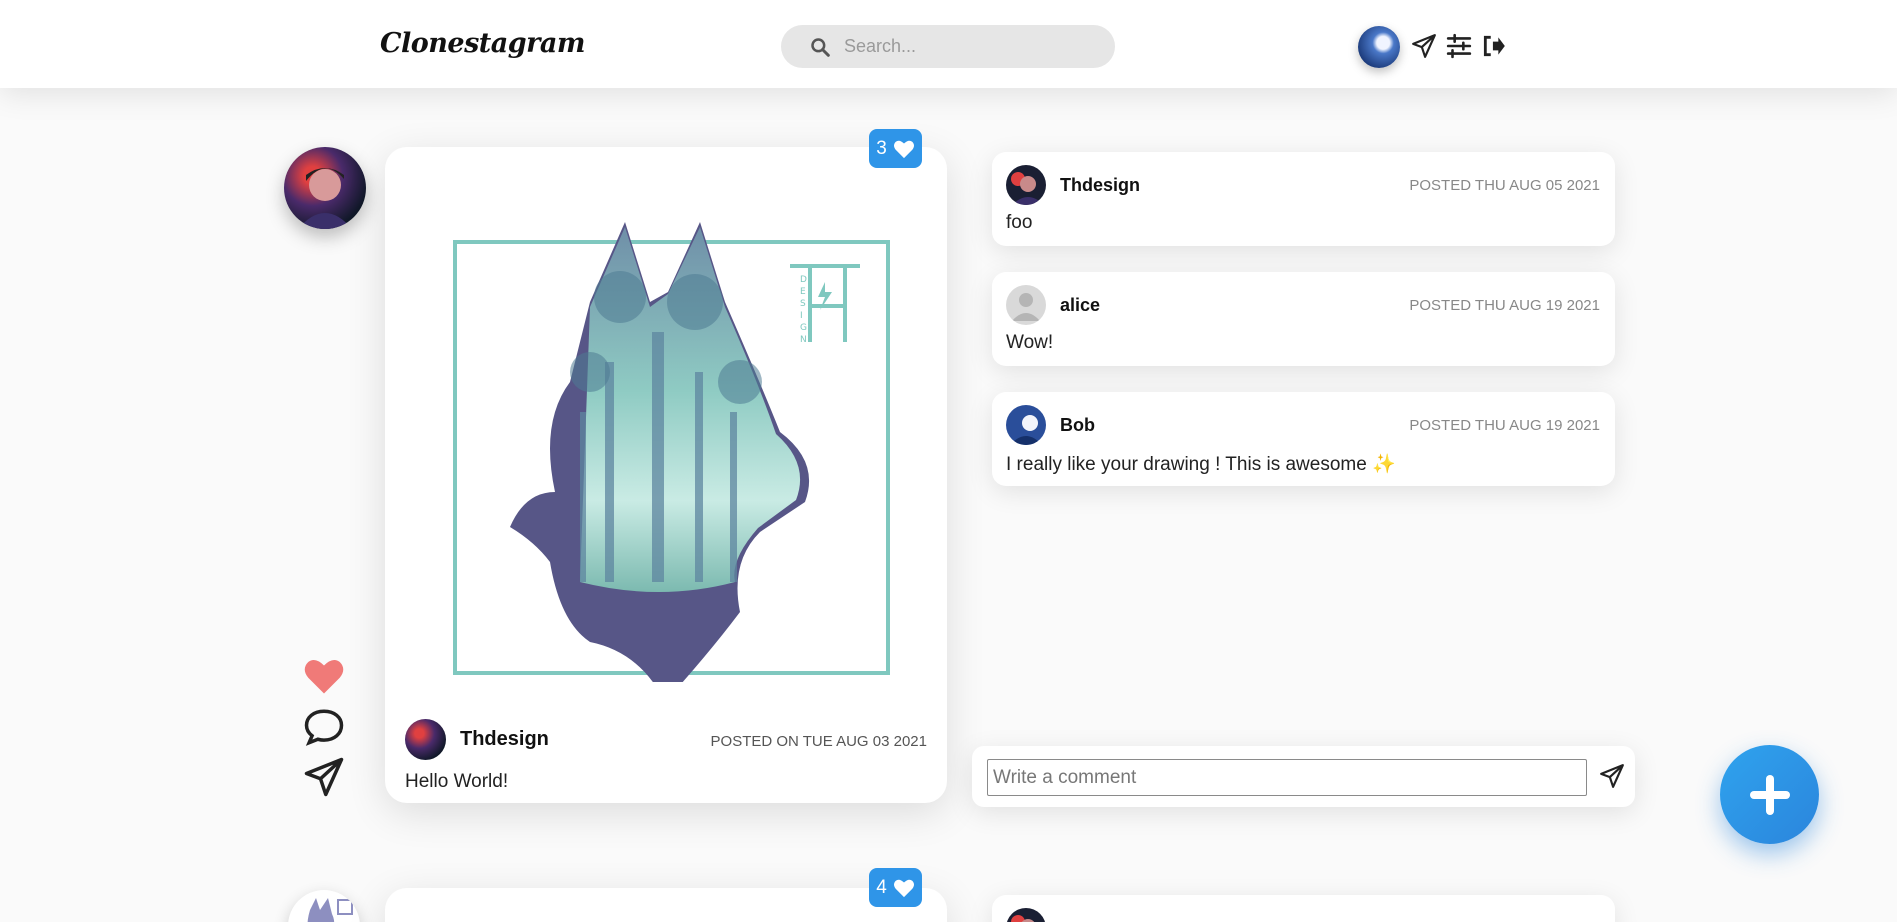 This screenshot has height=922, width=1897. Describe the element at coordinates (803, 340) in the screenshot. I see `art-letter: N` at that location.